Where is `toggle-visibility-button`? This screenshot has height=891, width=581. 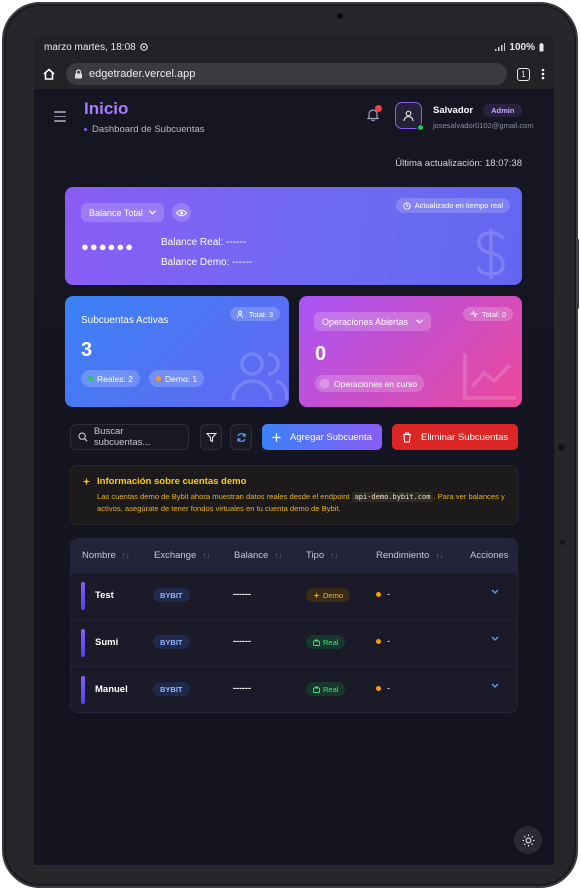
toggle-visibility-button is located at coordinates (181, 212).